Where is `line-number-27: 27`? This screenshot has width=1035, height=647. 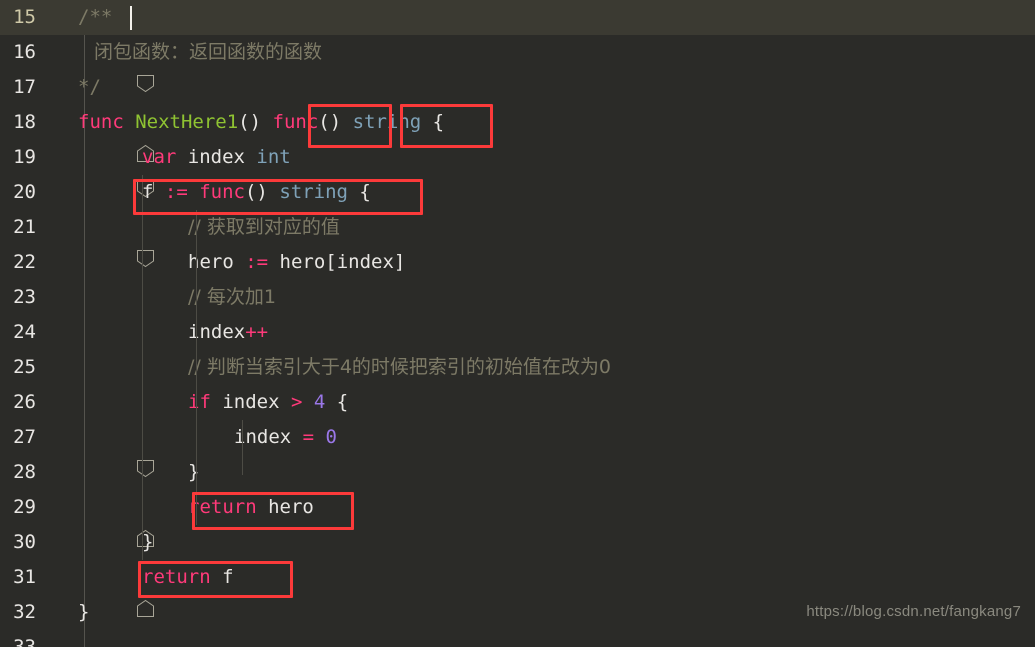
line-number-27: 27 is located at coordinates (24, 437).